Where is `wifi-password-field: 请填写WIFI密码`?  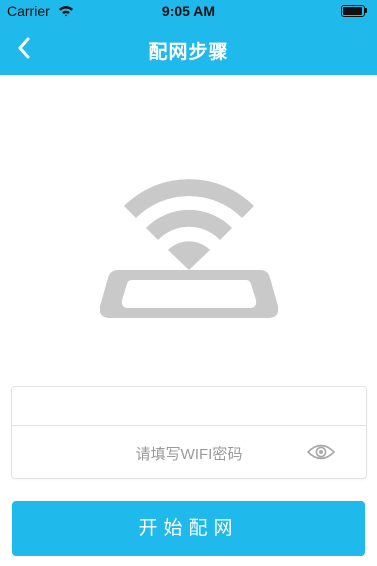
wifi-password-field: 请填写WIFI密码 is located at coordinates (189, 452).